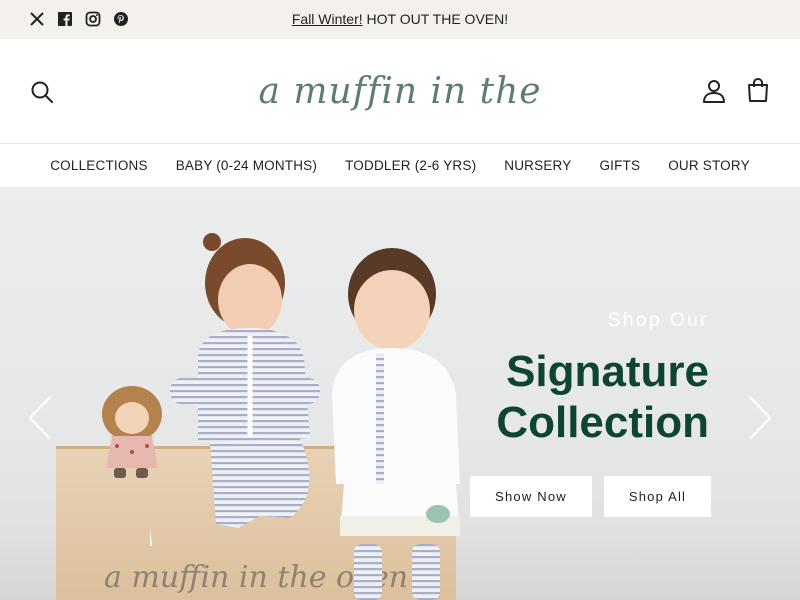 The width and height of the screenshot is (800, 600). What do you see at coordinates (619, 165) in the screenshot?
I see `nav-item-gifts: GIFTS` at bounding box center [619, 165].